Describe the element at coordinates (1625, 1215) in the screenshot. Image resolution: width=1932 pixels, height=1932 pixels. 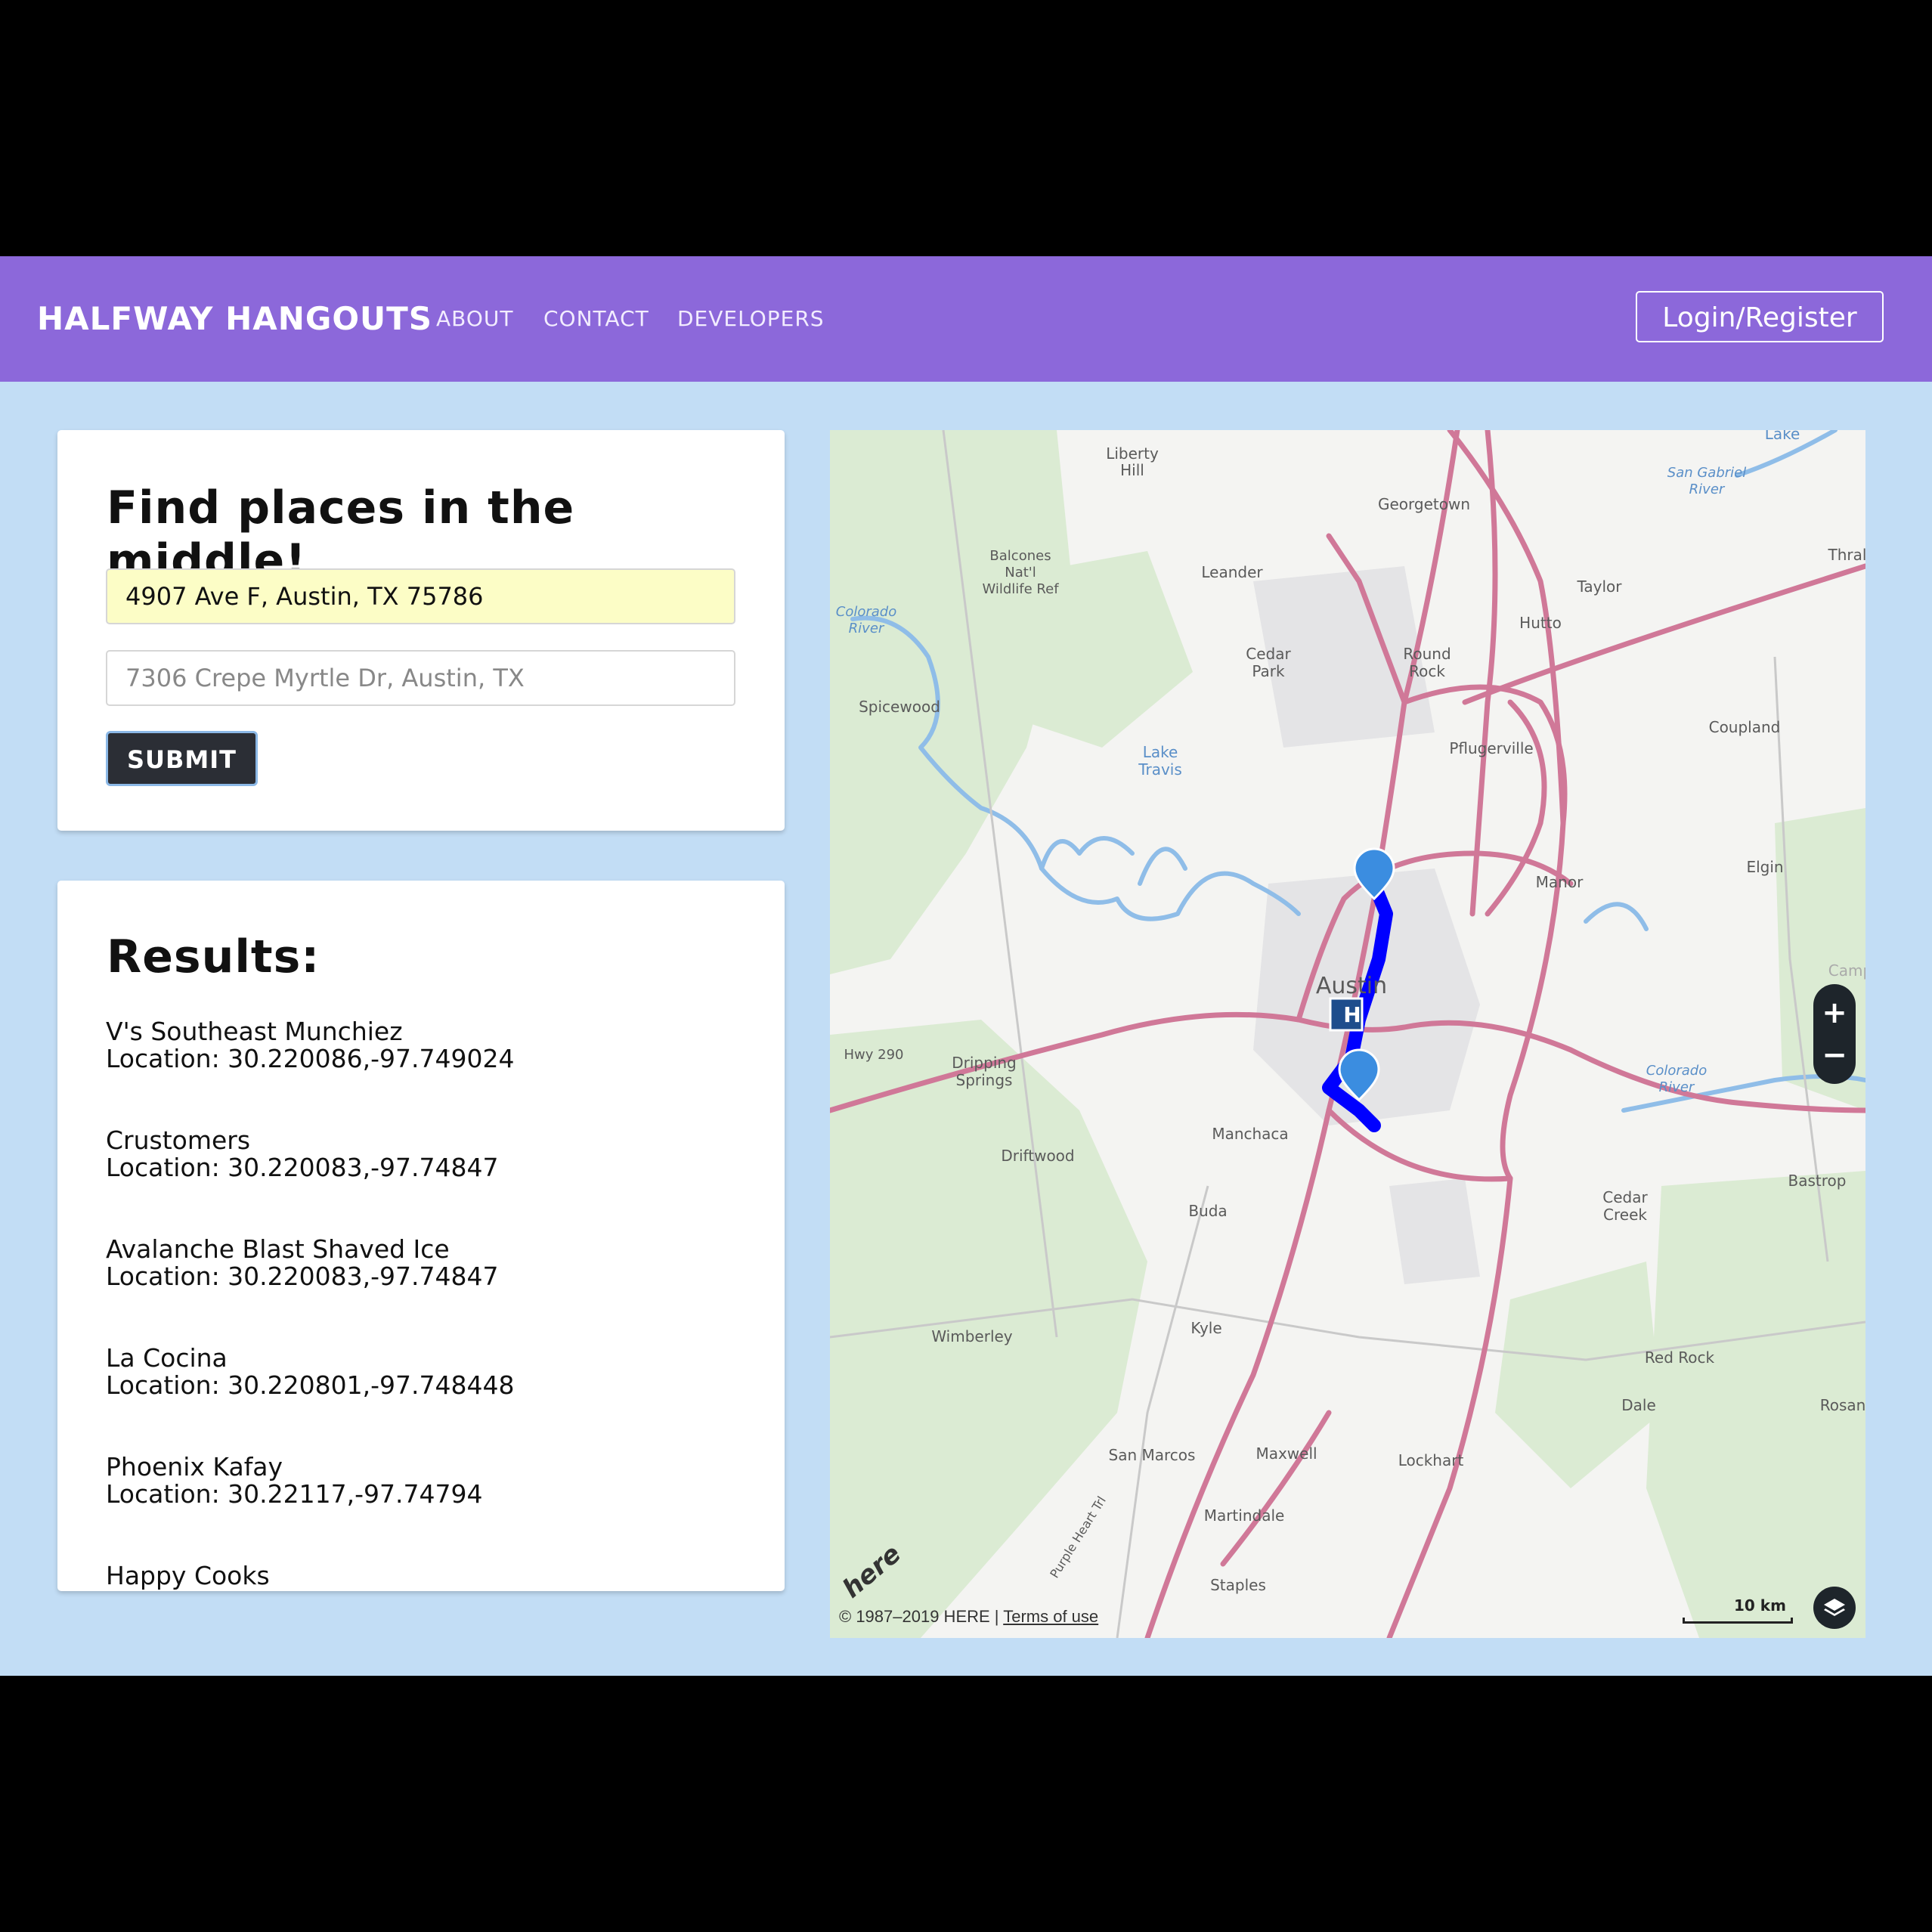
I see `svg-text: Creek` at that location.